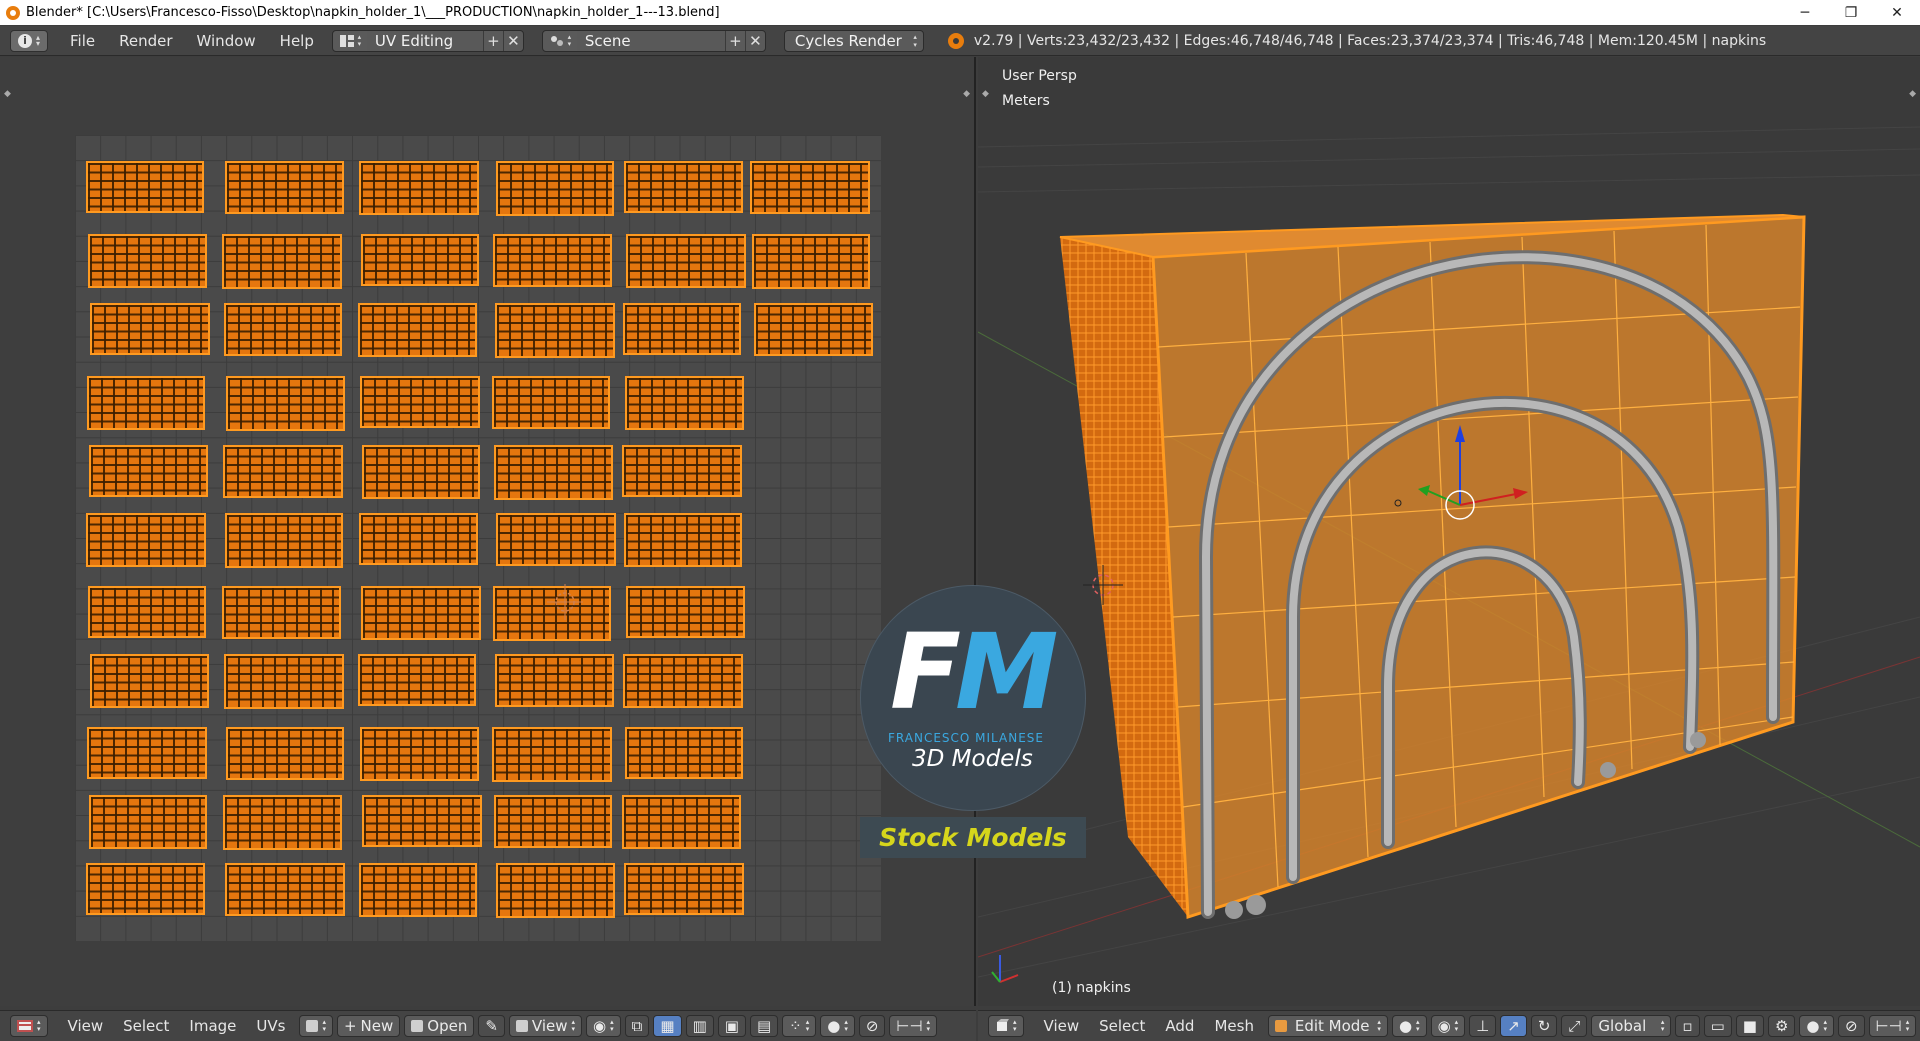  Describe the element at coordinates (754, 40) in the screenshot. I see `remove-scene-button: ✕` at that location.